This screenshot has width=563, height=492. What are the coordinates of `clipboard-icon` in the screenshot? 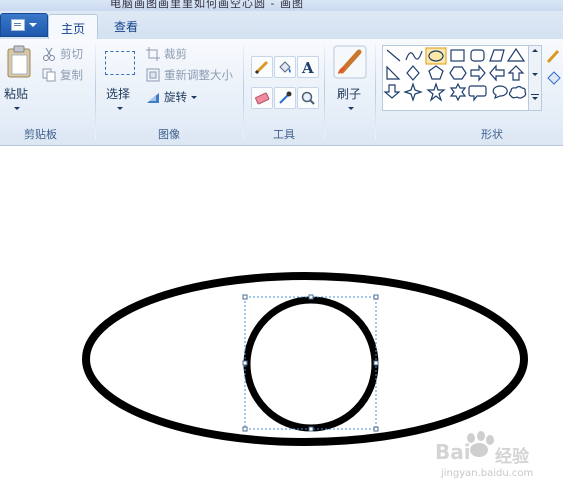 It's located at (19, 61).